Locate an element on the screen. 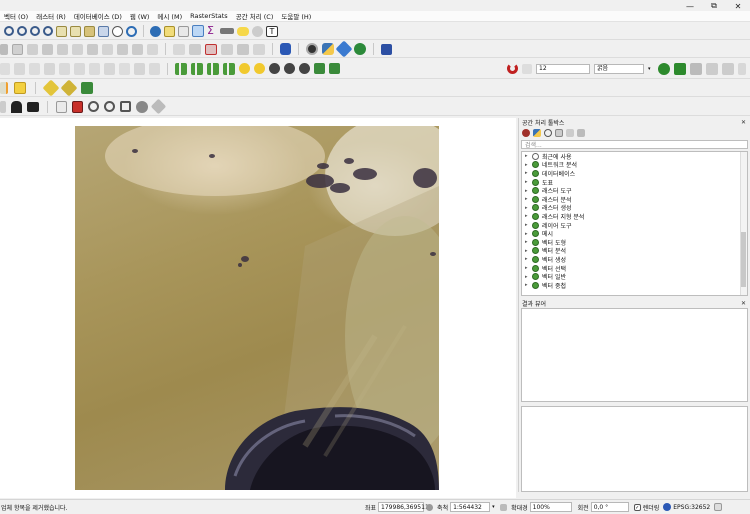  style-dropdown-arrow-icon: ▾ is located at coordinates (651, 69).